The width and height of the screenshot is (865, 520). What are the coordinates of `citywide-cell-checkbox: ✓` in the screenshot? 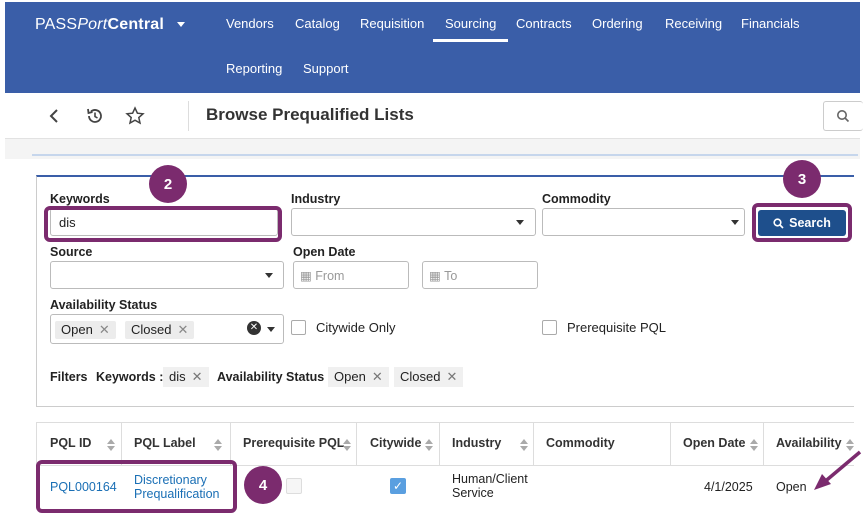 It's located at (398, 486).